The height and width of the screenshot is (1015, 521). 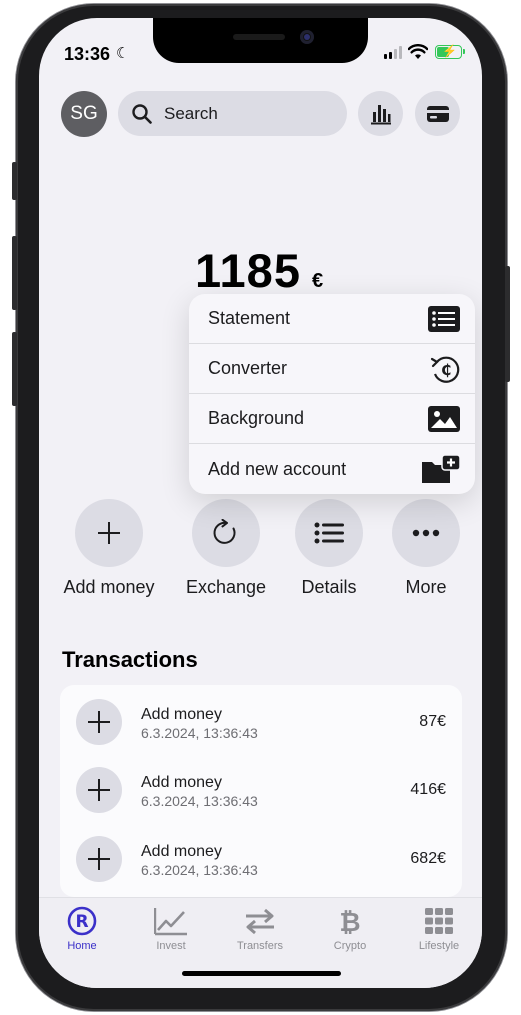 I want to click on transaction-amount: 682€, so click(x=428, y=858).